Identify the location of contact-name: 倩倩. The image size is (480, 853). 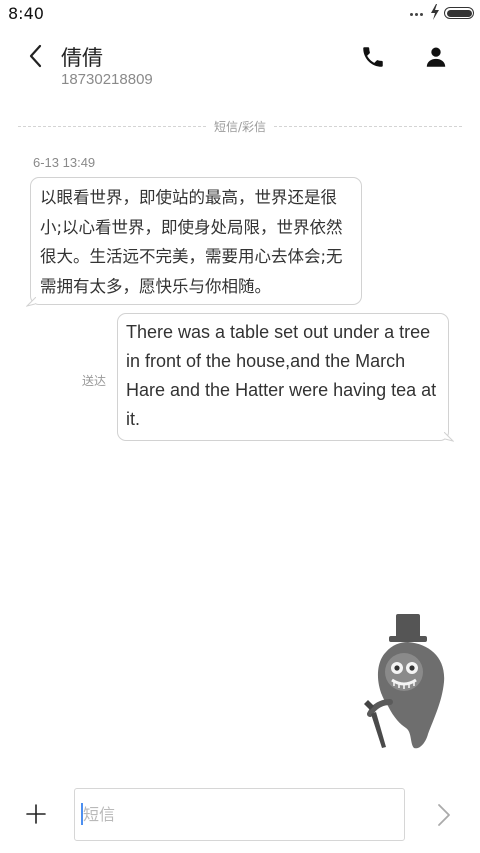
(82, 58).